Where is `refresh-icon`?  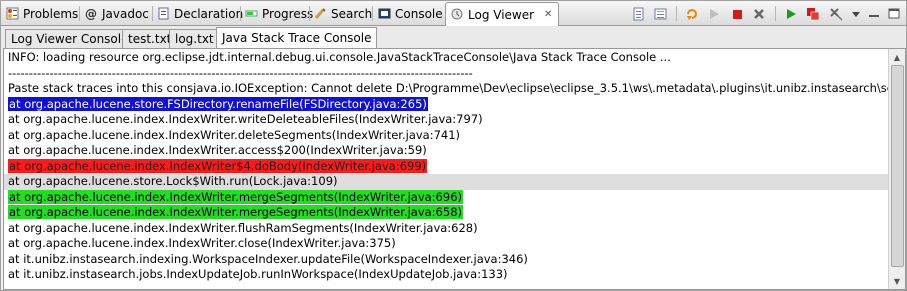
refresh-icon is located at coordinates (692, 13).